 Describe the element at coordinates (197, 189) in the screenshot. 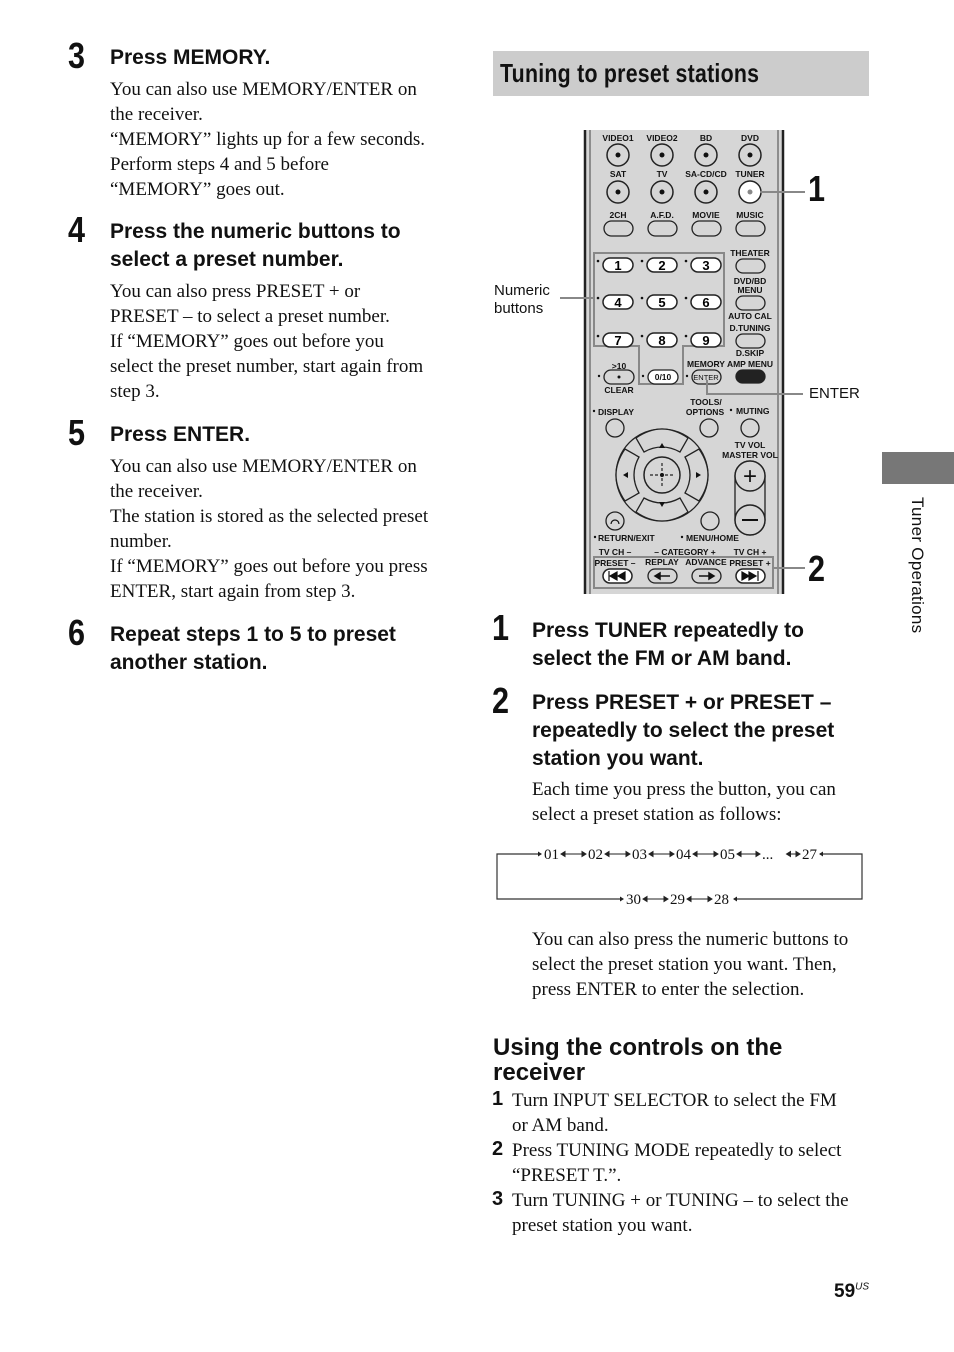

I see `body-line: “MEMORY” goes out.` at that location.